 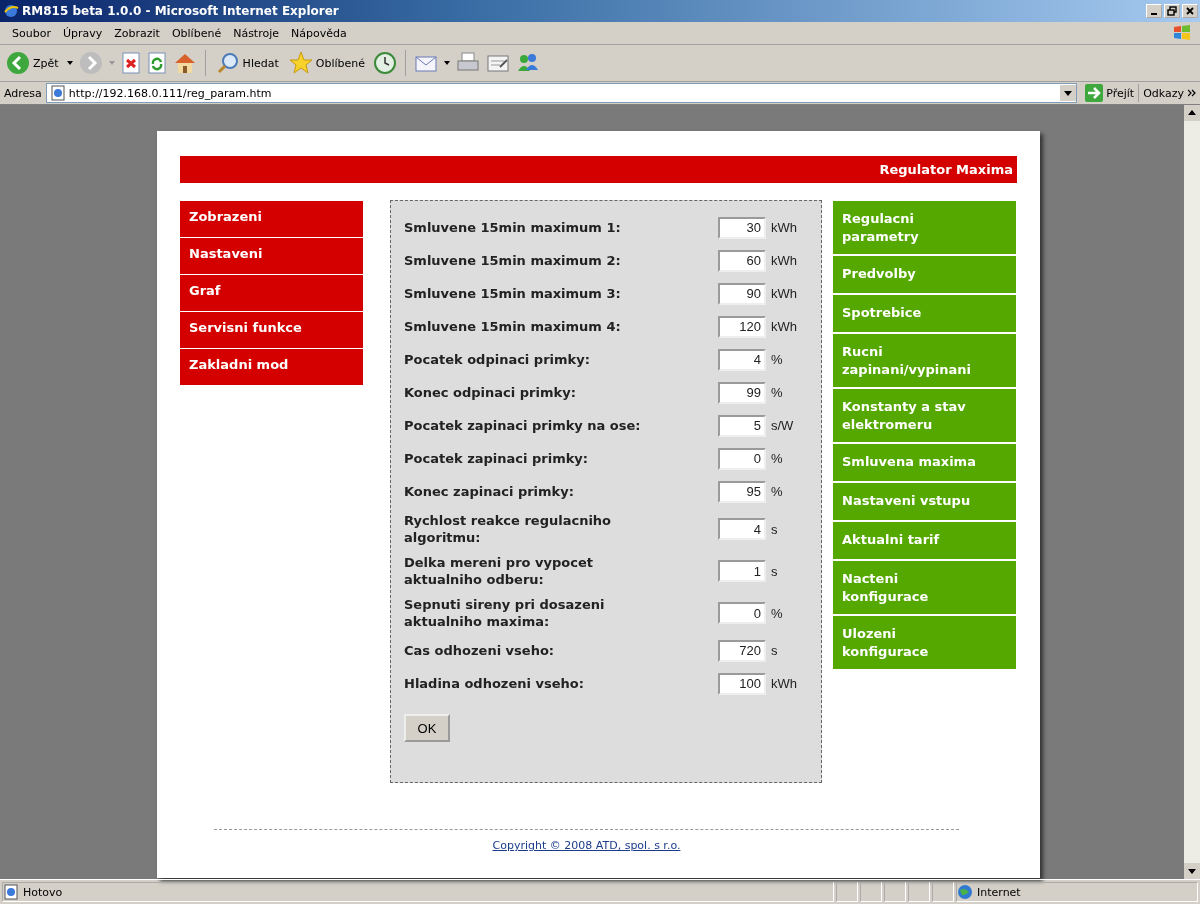 I want to click on restore-icon, so click(x=1172, y=11).